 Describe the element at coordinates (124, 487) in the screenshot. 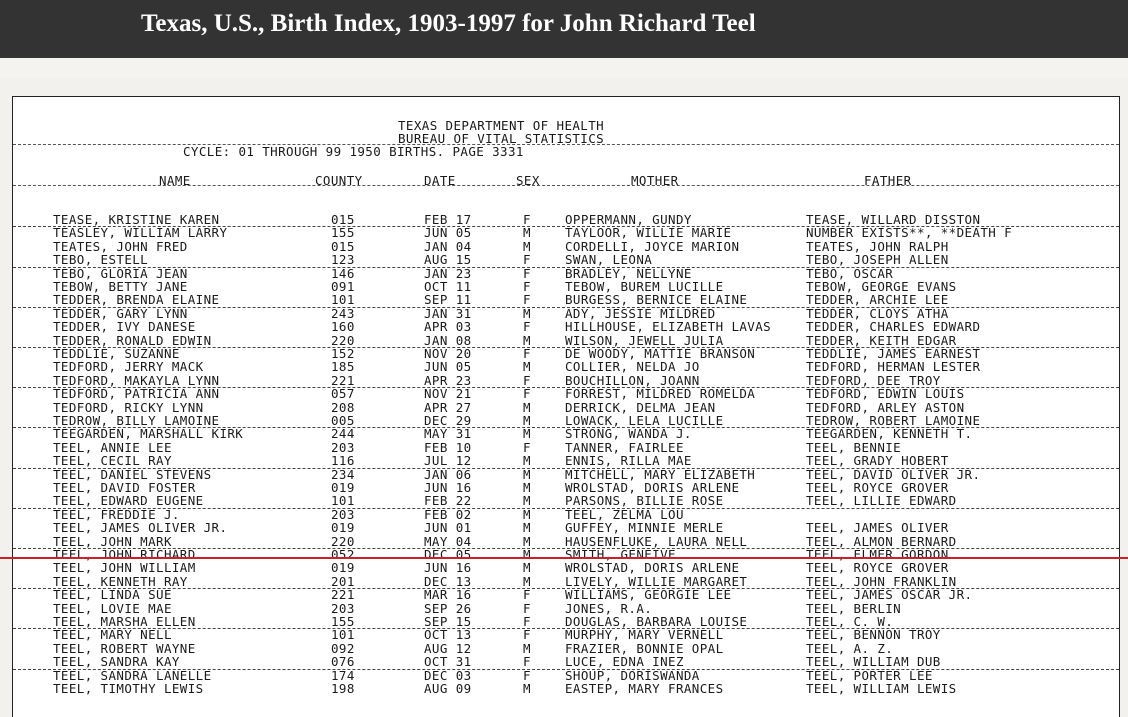

I see `cell-name: TEEL, DAVID FOSTER` at that location.